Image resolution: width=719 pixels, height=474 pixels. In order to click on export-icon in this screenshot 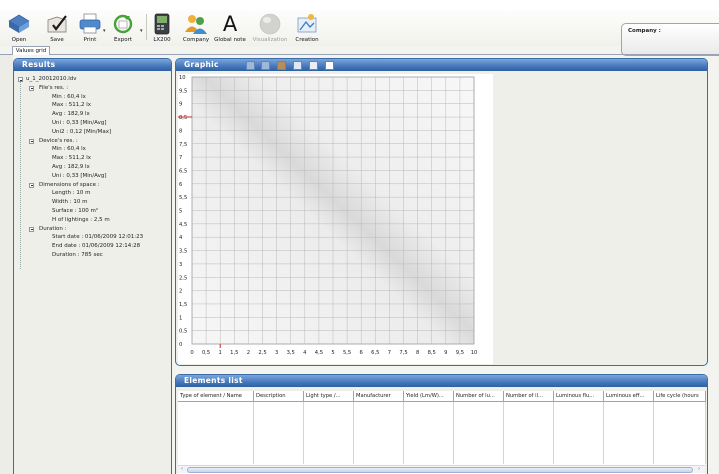, I will do `click(123, 24)`.